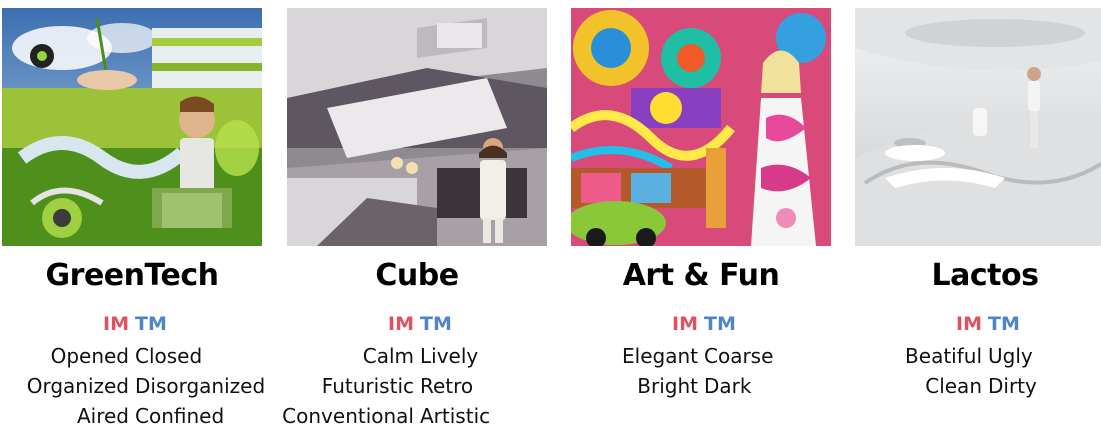  Describe the element at coordinates (728, 386) in the screenshot. I see `tm-term: Dark` at that location.